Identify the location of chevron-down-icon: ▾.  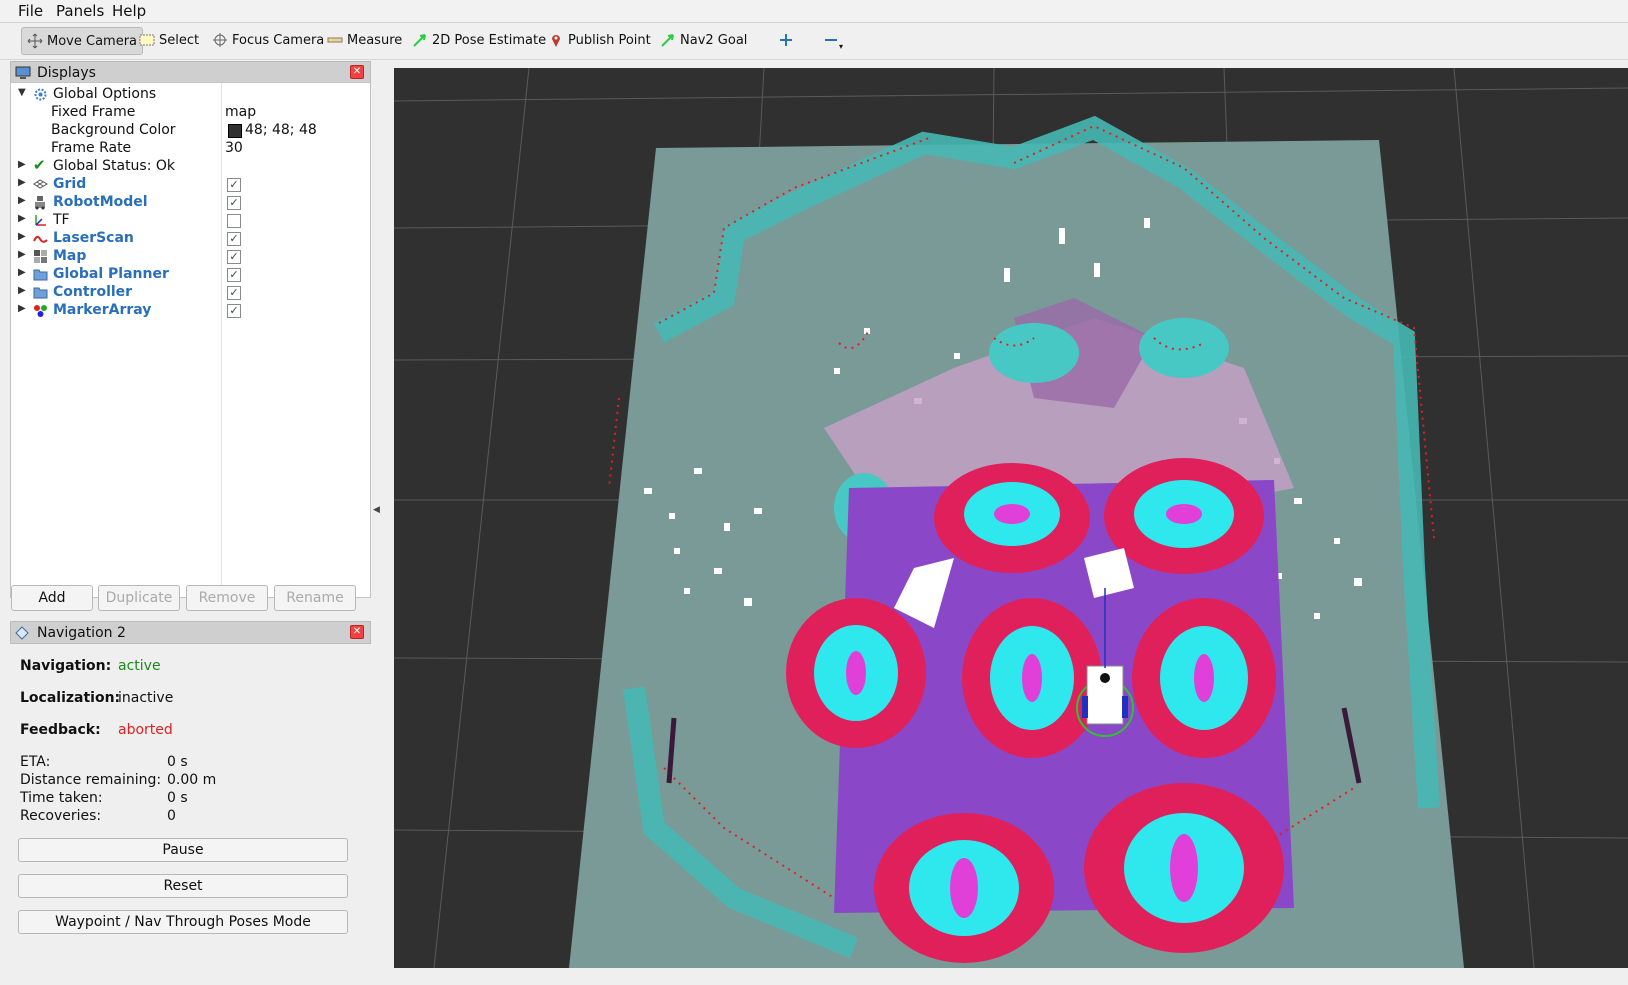
(841, 46).